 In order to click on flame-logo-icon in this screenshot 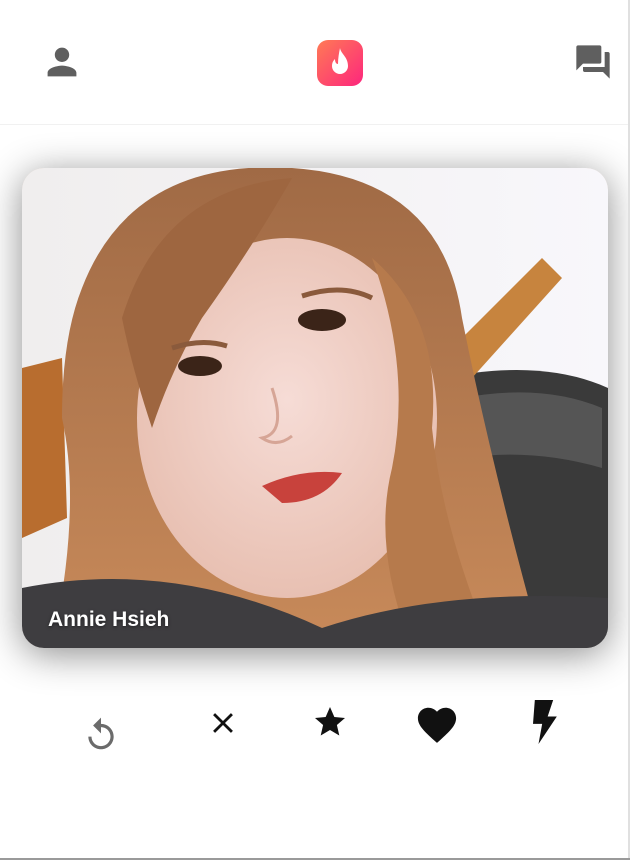, I will do `click(340, 63)`.